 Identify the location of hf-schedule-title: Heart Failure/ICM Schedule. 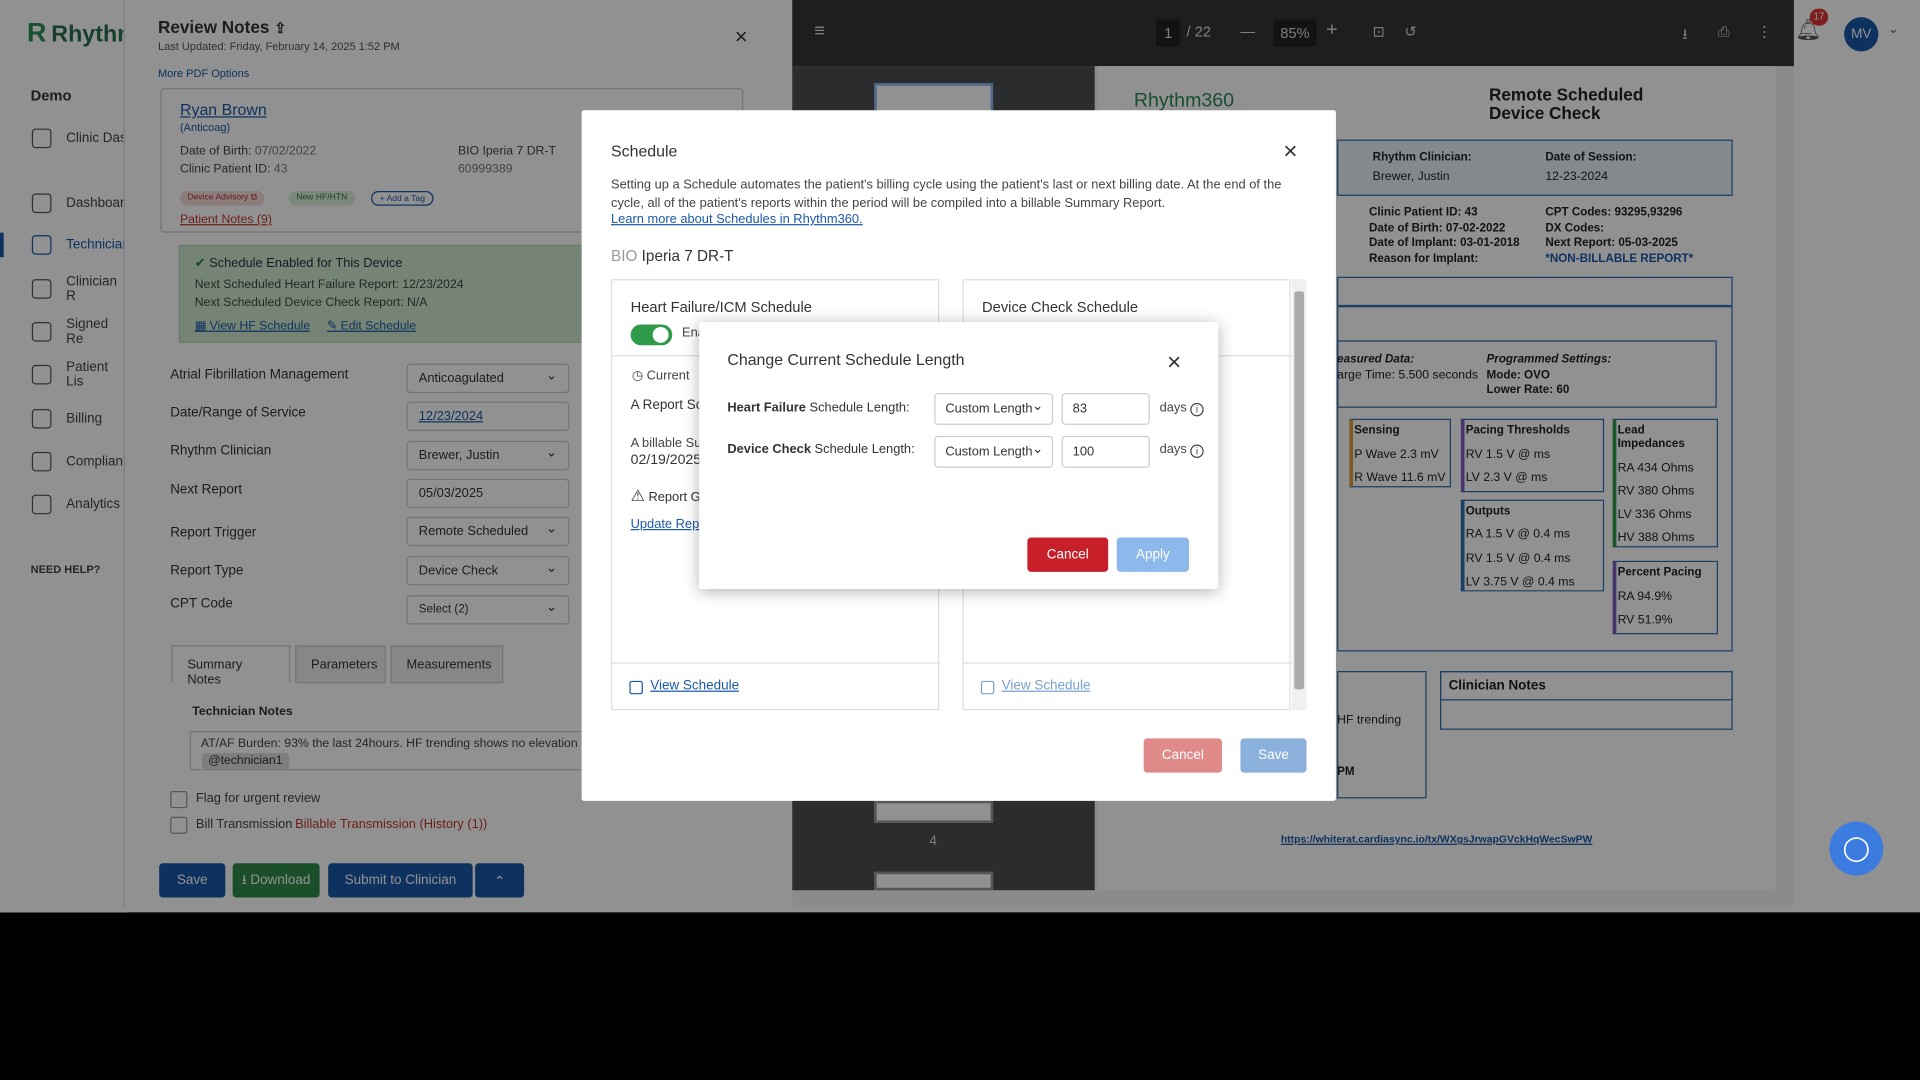
(721, 307).